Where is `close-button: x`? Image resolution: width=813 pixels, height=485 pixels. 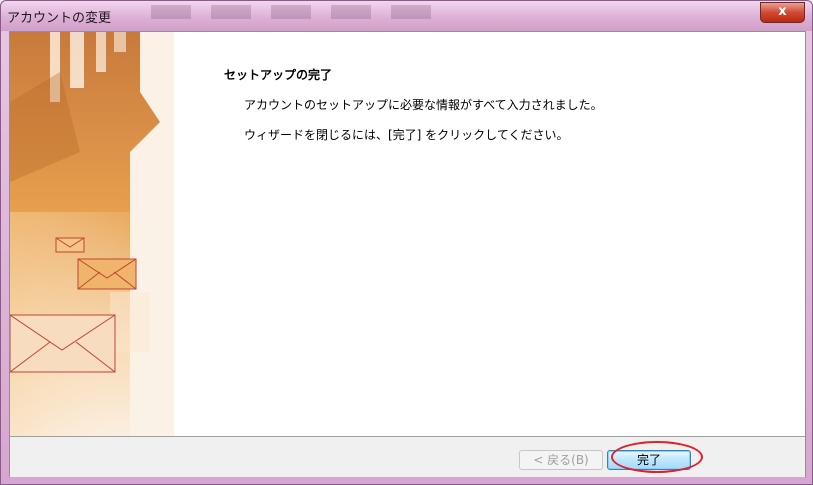 close-button: x is located at coordinates (782, 12).